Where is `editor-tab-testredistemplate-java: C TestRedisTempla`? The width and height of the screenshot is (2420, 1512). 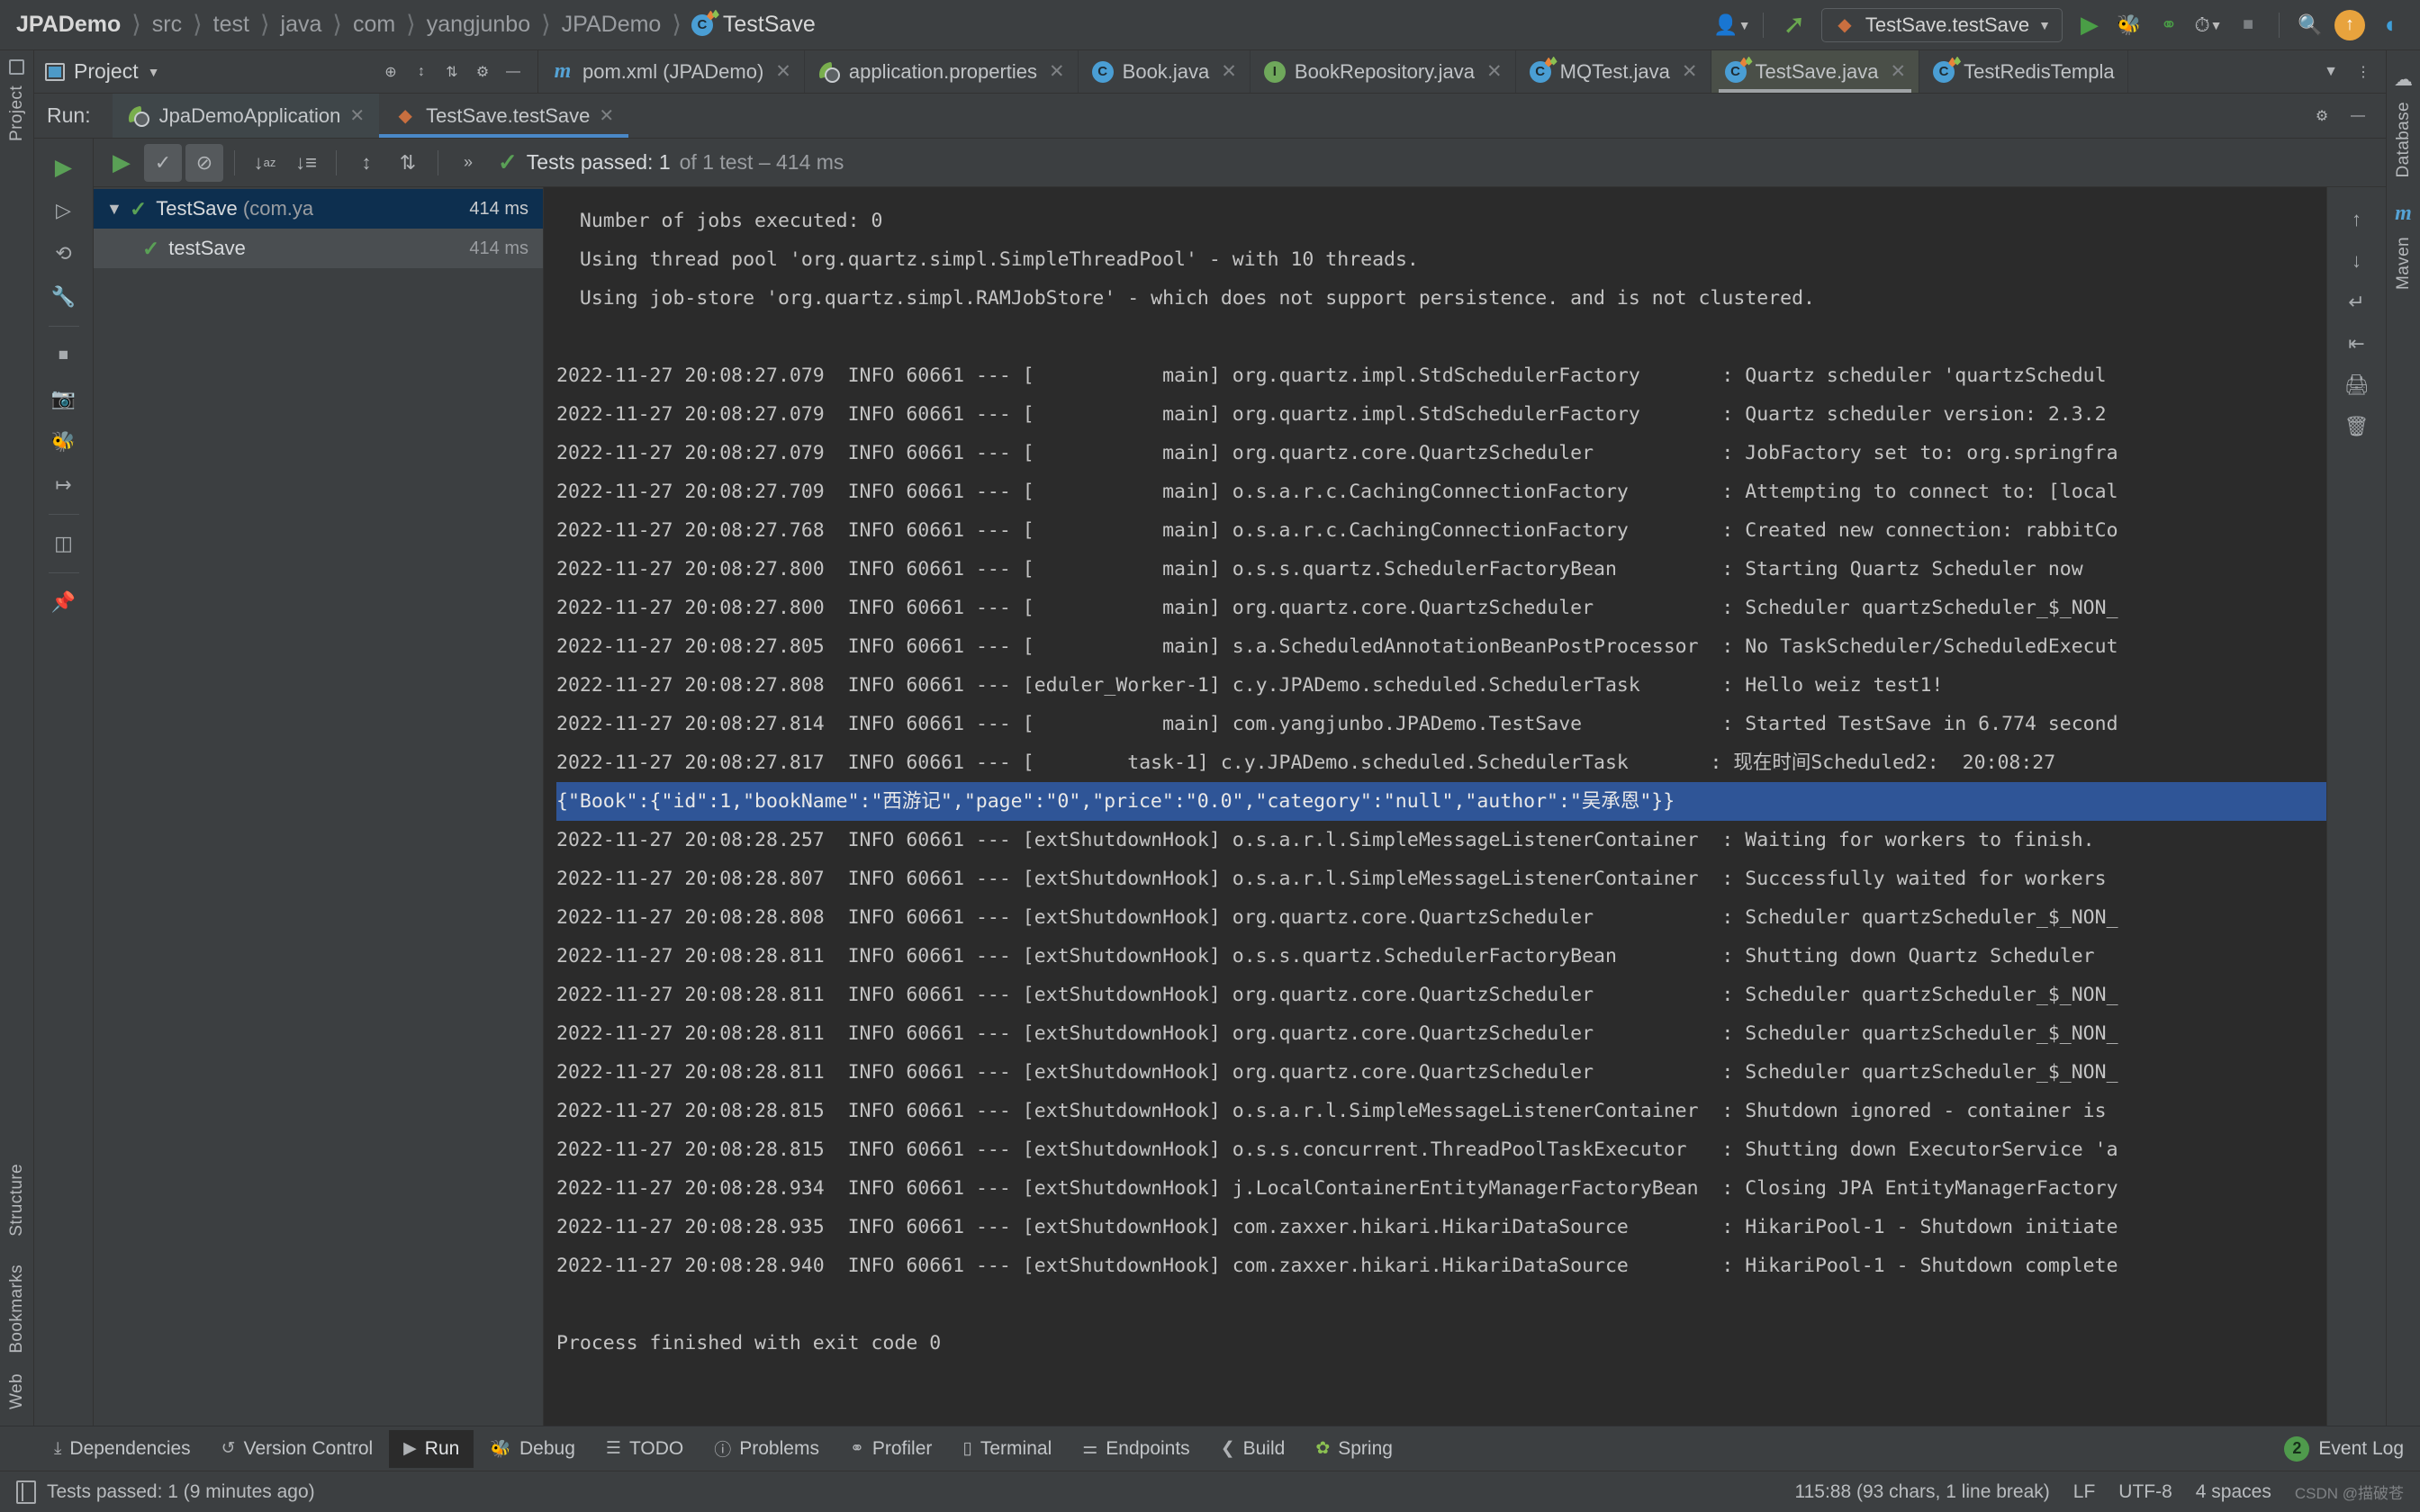
editor-tab-testredistemplate-java: C TestRedisTempla is located at coordinates (2024, 71).